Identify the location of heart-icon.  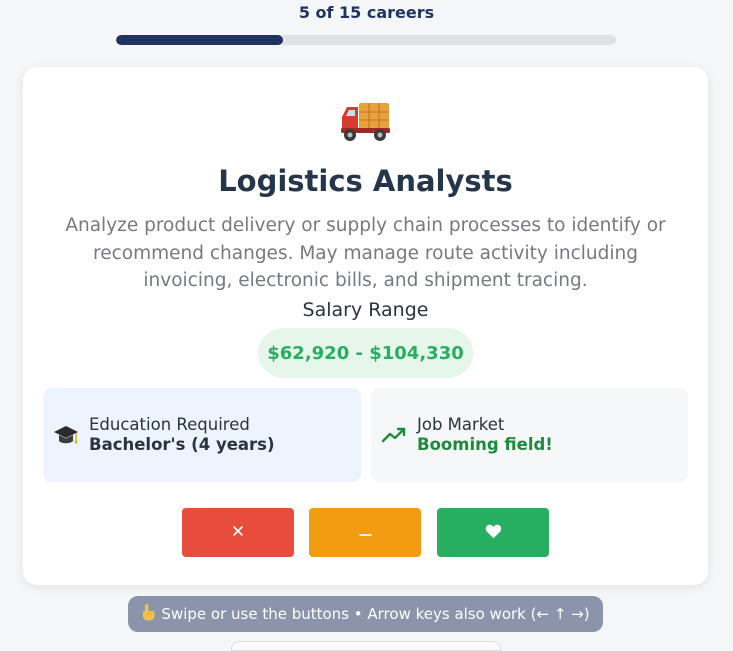
(493, 533).